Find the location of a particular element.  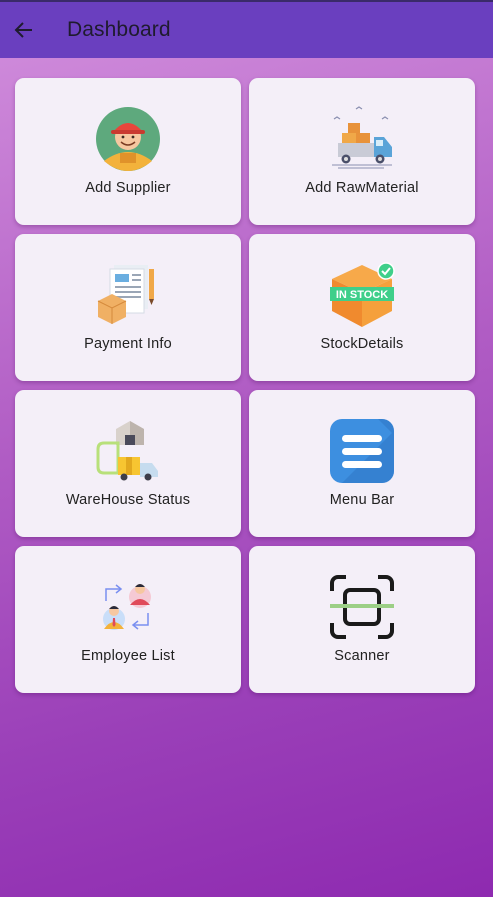

add-raw-material-card: Add RawMaterial is located at coordinates (362, 151).